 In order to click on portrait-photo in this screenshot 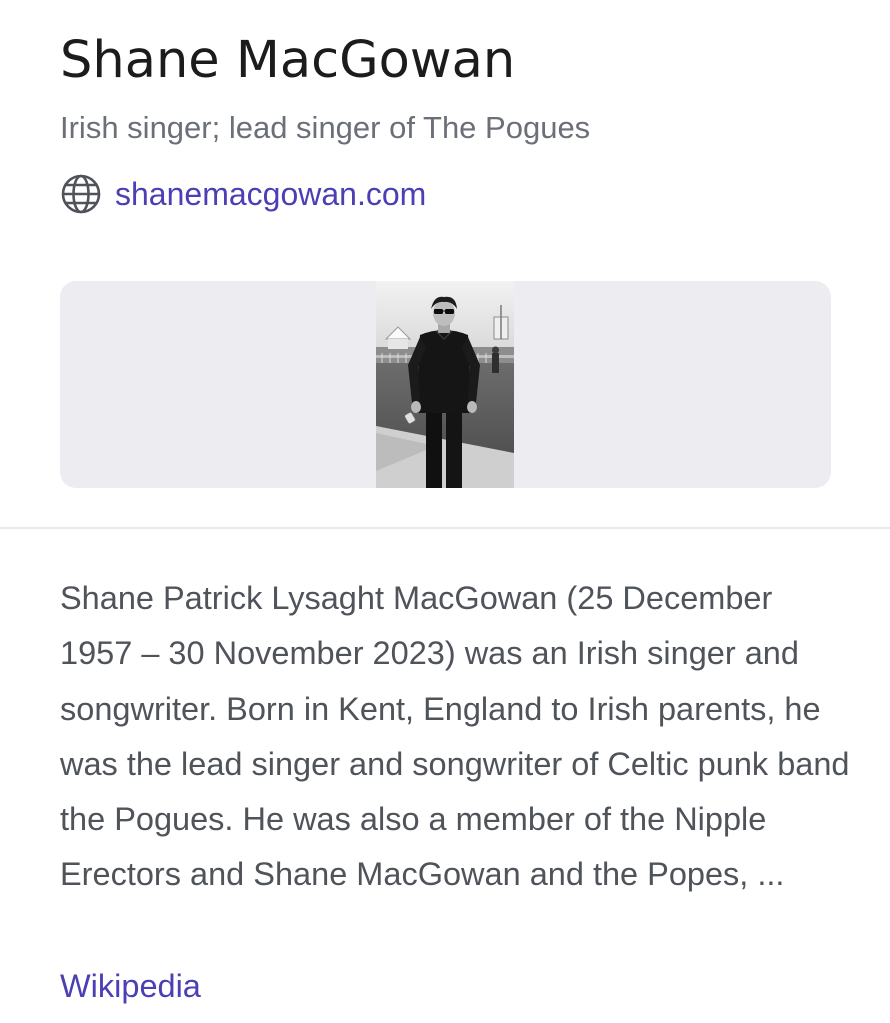, I will do `click(445, 384)`.